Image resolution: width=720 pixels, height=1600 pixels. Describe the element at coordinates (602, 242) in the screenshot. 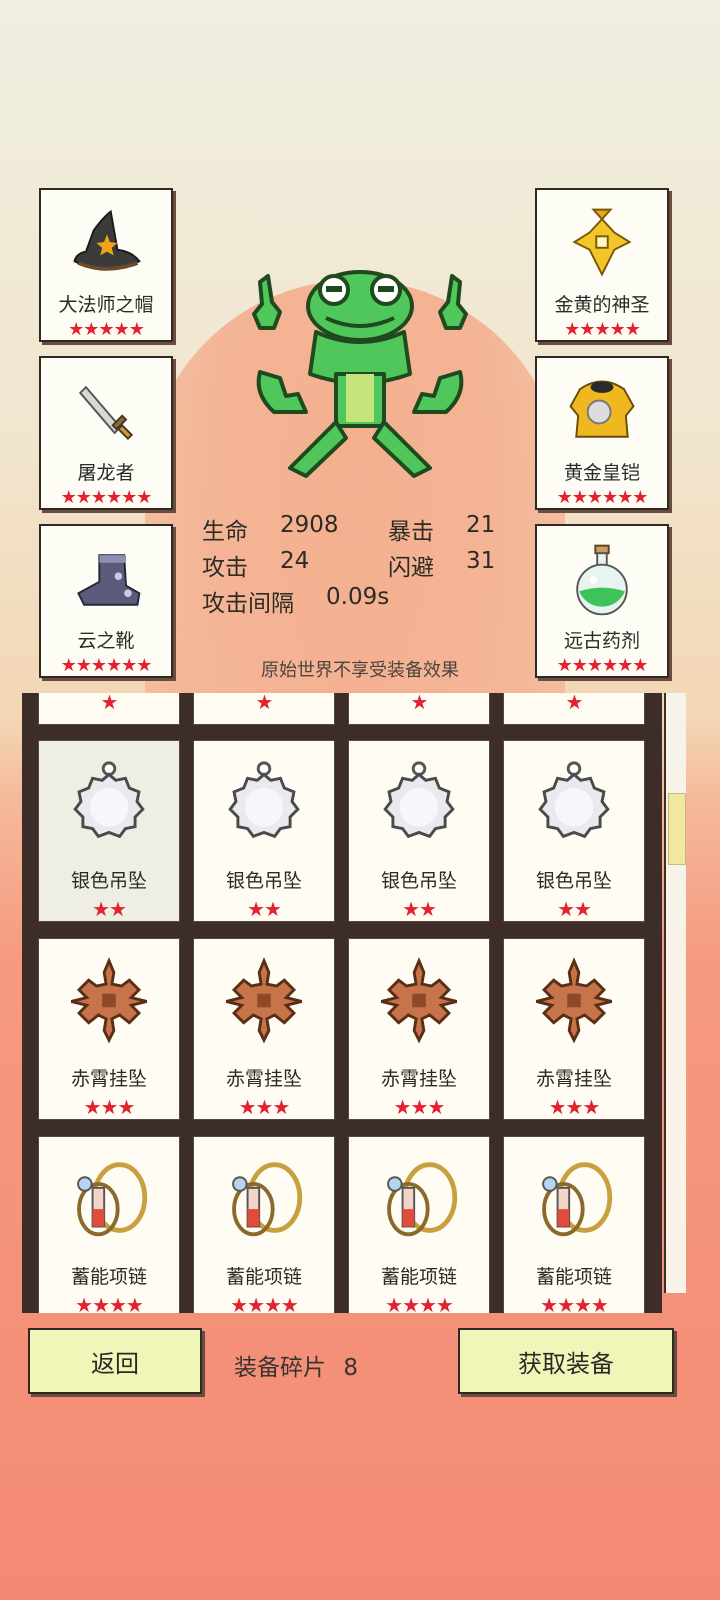

I see `golden-amulet-icon` at that location.